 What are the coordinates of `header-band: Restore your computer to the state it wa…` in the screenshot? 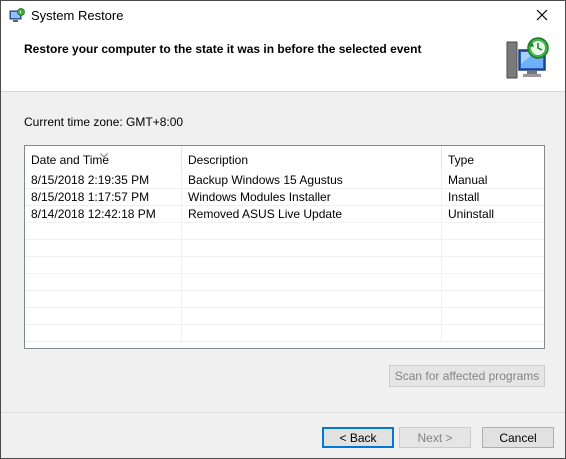 It's located at (283, 61).